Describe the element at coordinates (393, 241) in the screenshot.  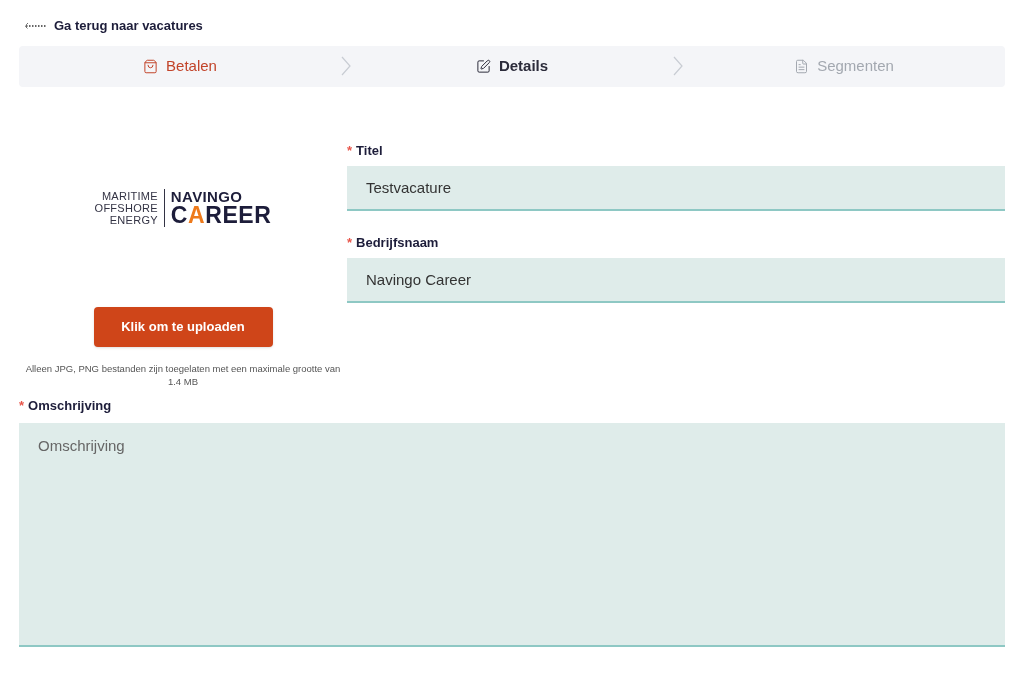
I see `field-label: * Bedrijfsnaam` at that location.